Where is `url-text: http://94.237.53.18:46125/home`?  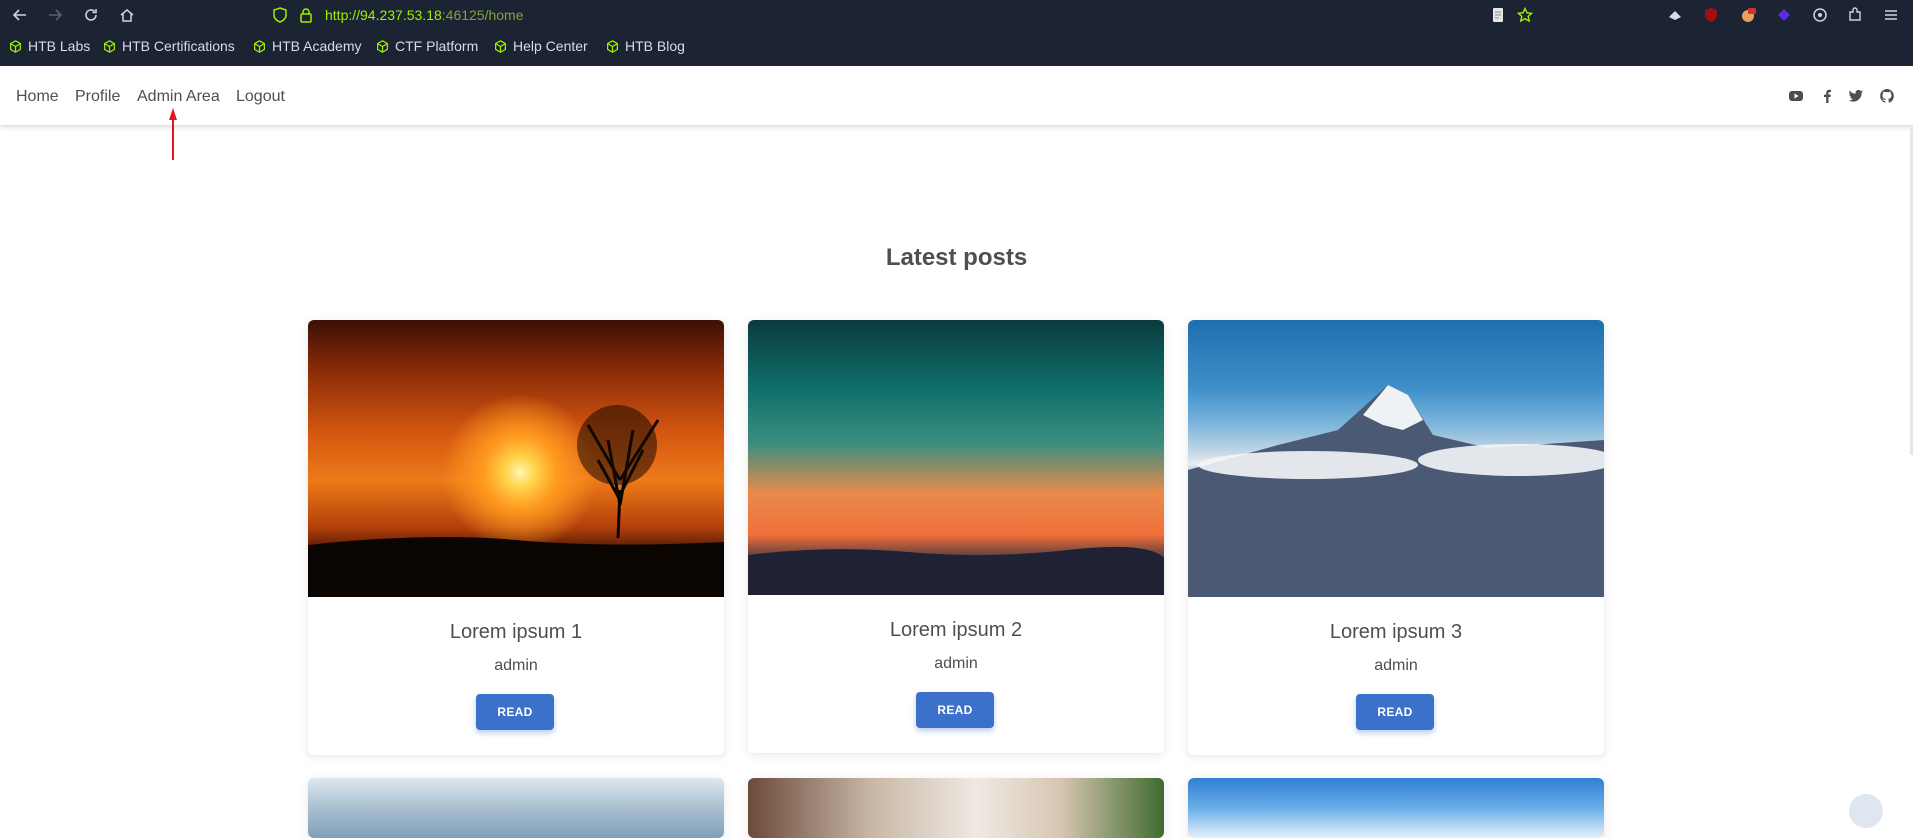
url-text: http://94.237.53.18:46125/home is located at coordinates (424, 15).